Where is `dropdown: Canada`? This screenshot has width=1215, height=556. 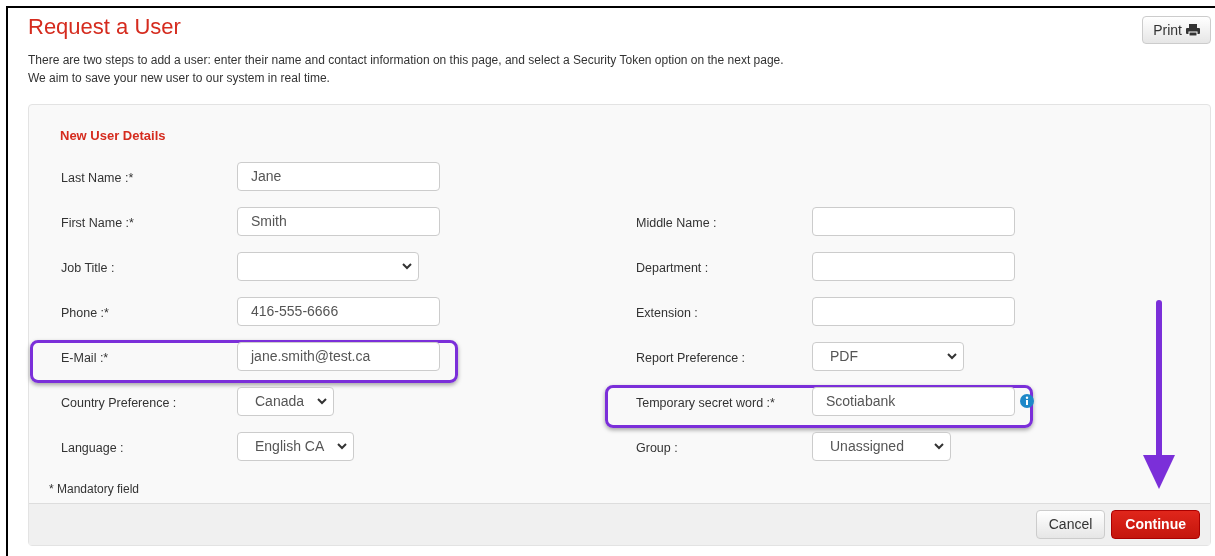
dropdown: Canada is located at coordinates (285, 401).